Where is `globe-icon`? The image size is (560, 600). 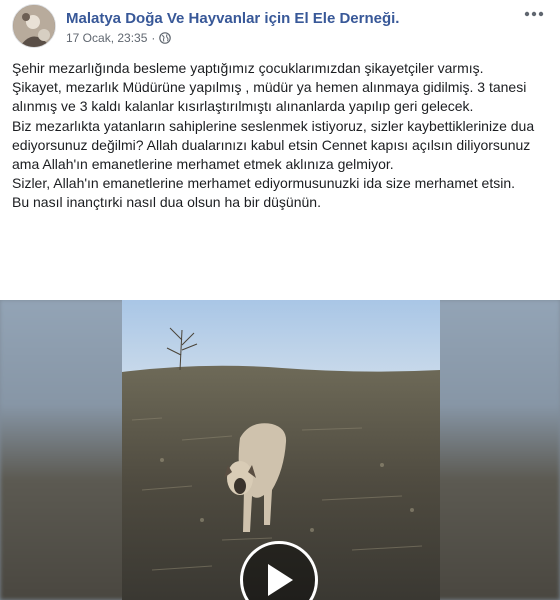 globe-icon is located at coordinates (165, 38).